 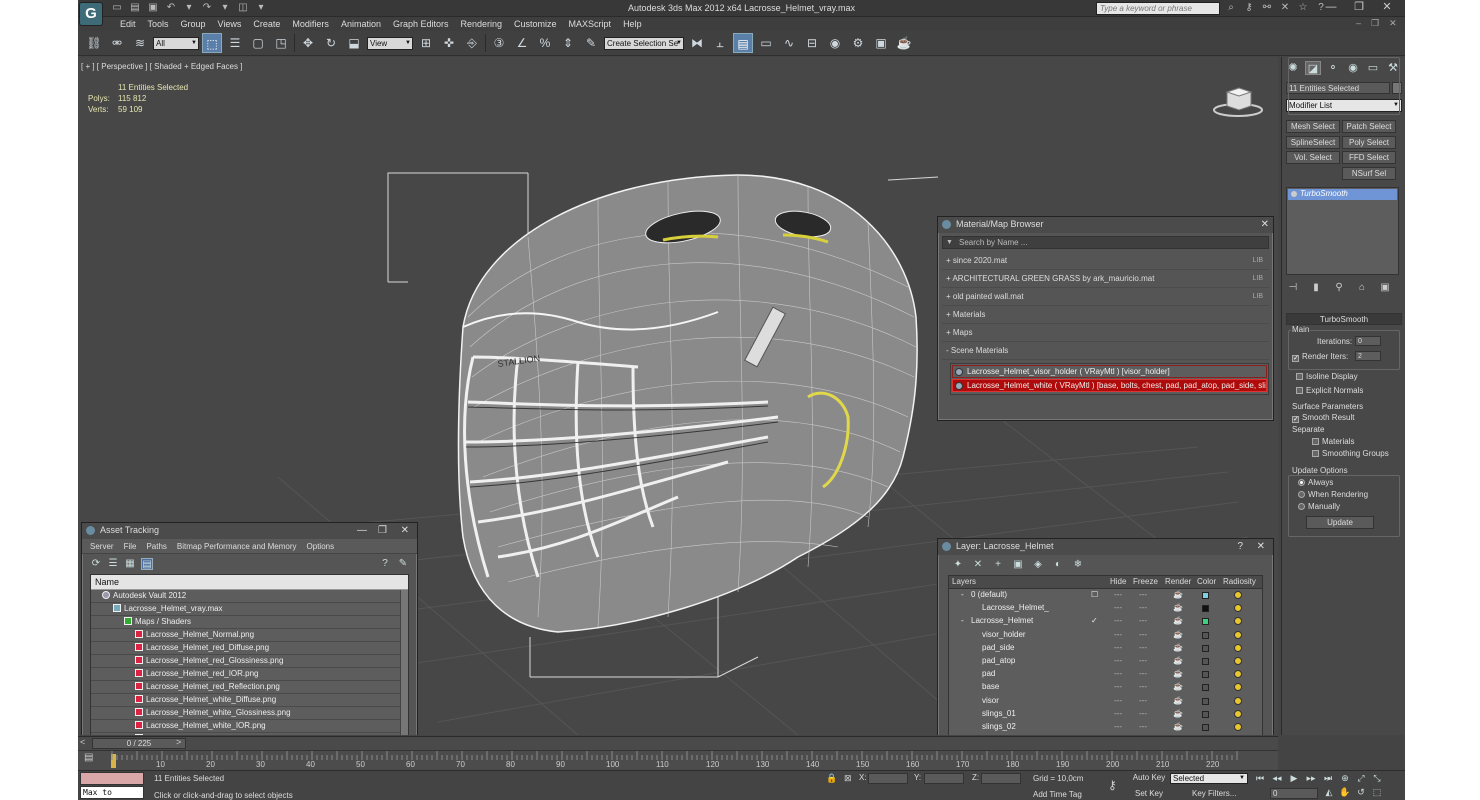 I want to click on menu-views: Views, so click(x=230, y=24).